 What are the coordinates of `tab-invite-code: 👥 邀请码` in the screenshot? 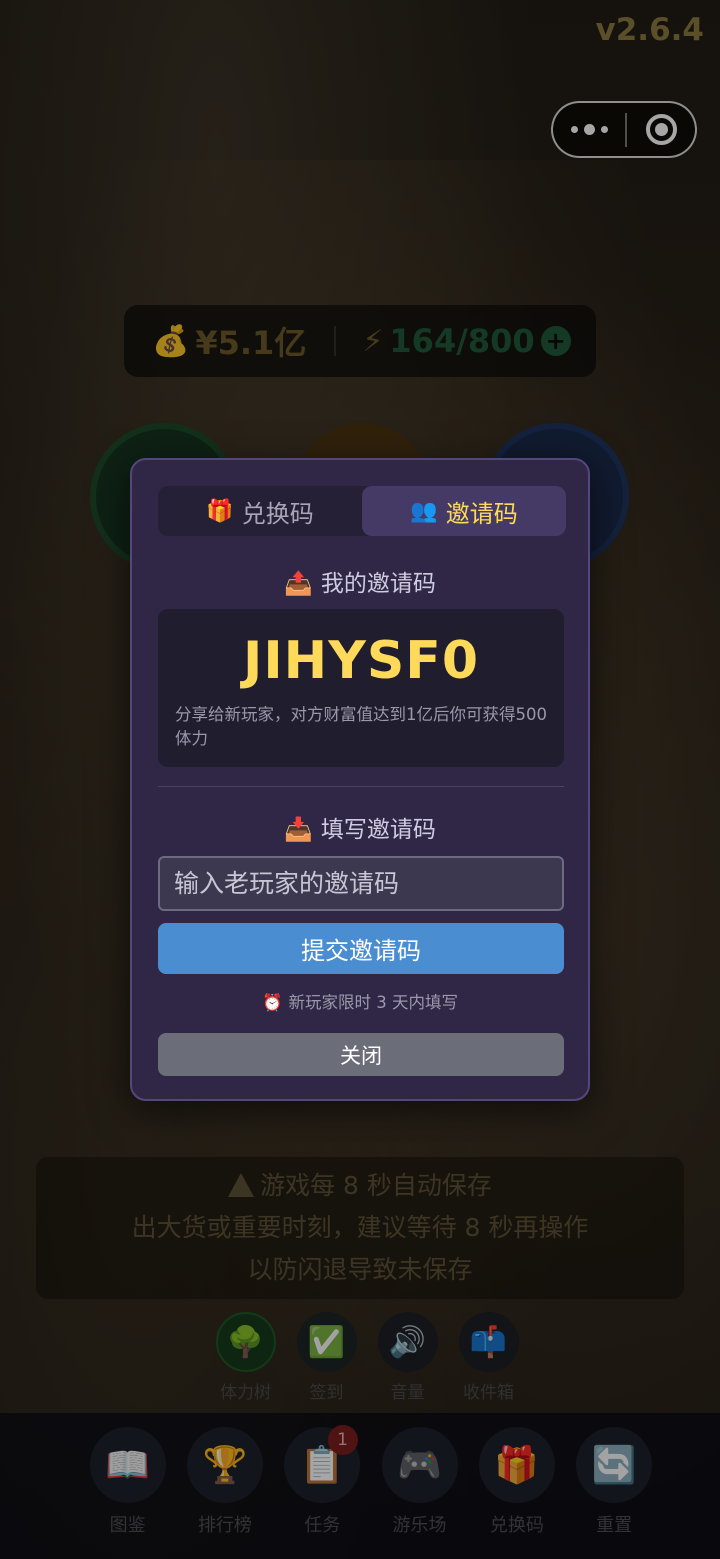 It's located at (464, 511).